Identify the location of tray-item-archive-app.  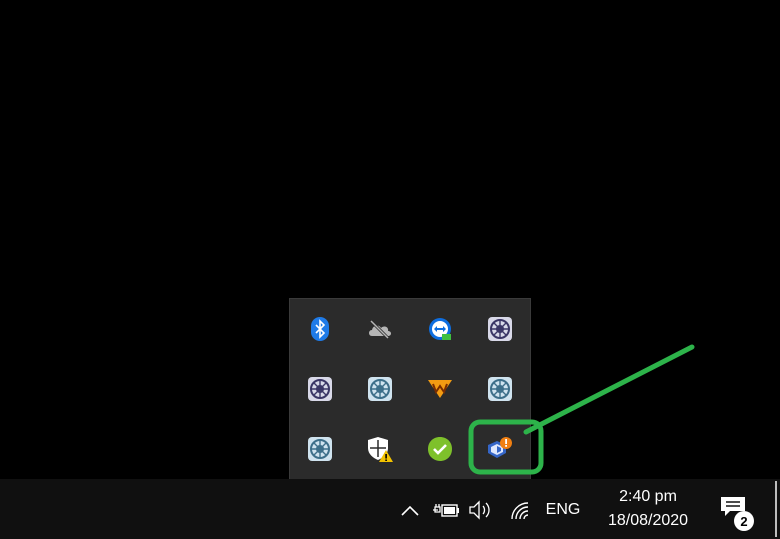
(440, 389).